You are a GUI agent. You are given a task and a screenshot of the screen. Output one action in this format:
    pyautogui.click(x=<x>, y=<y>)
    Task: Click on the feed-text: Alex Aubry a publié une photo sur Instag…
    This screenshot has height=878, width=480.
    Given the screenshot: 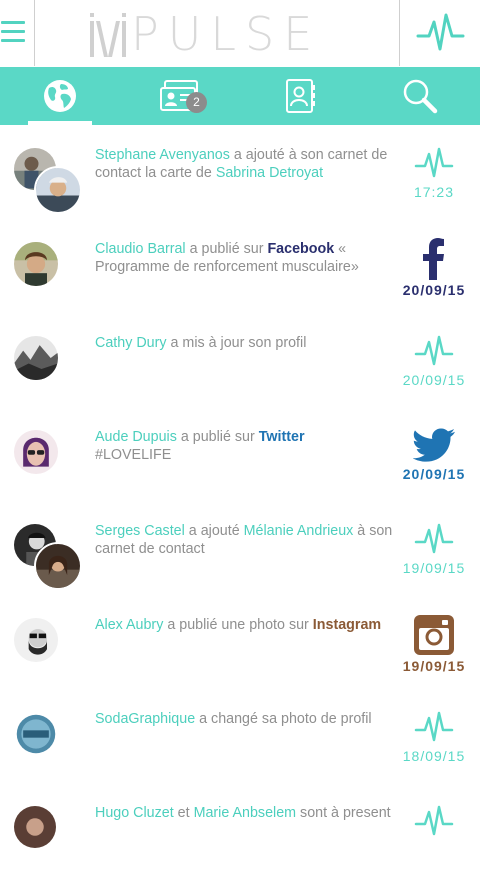 What is the action you would take?
    pyautogui.click(x=245, y=625)
    